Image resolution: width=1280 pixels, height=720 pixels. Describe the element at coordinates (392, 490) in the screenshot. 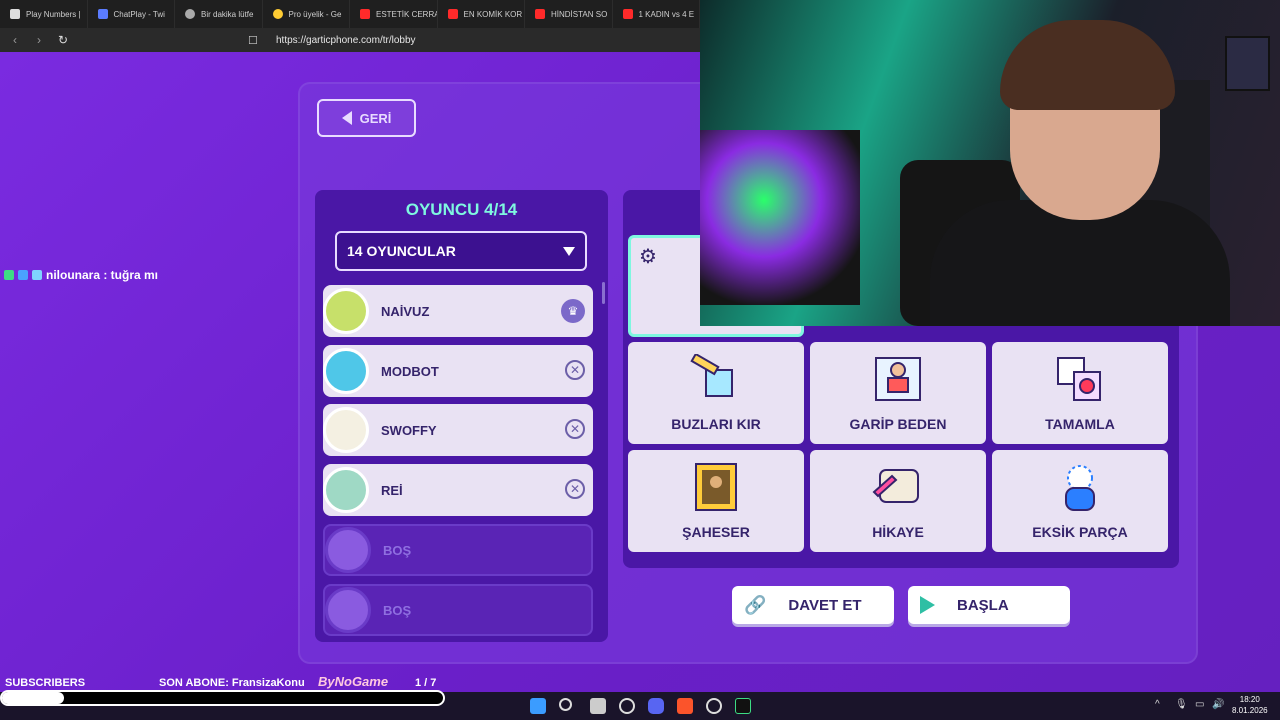

I see `player-name: REİ` at that location.